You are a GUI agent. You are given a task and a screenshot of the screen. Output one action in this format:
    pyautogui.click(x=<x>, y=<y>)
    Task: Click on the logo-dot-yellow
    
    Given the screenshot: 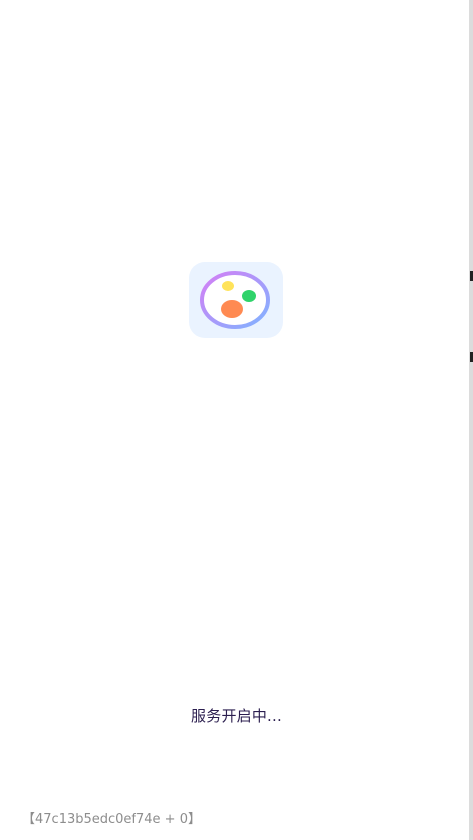 What is the action you would take?
    pyautogui.click(x=228, y=286)
    